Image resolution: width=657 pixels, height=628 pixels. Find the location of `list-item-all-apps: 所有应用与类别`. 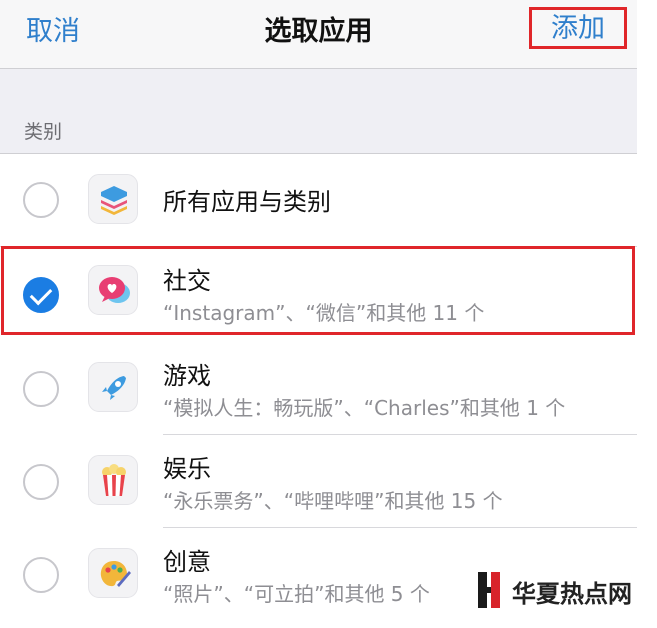

list-item-all-apps: 所有应用与类别 is located at coordinates (318, 200).